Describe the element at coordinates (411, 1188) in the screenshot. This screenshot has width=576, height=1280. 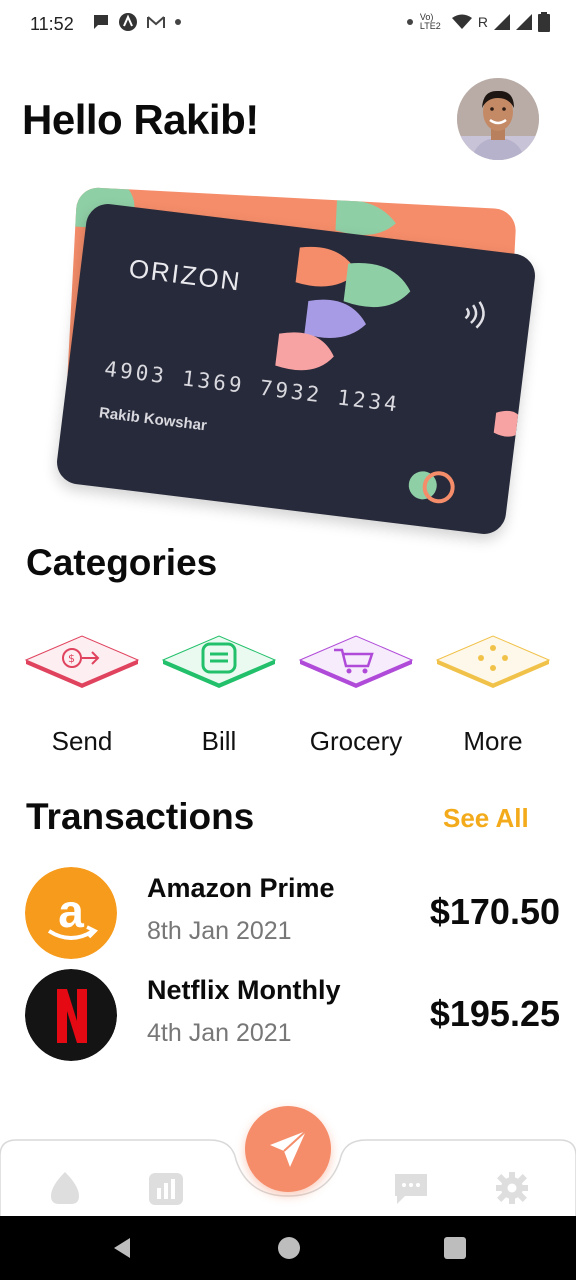
I see `chat-icon` at that location.